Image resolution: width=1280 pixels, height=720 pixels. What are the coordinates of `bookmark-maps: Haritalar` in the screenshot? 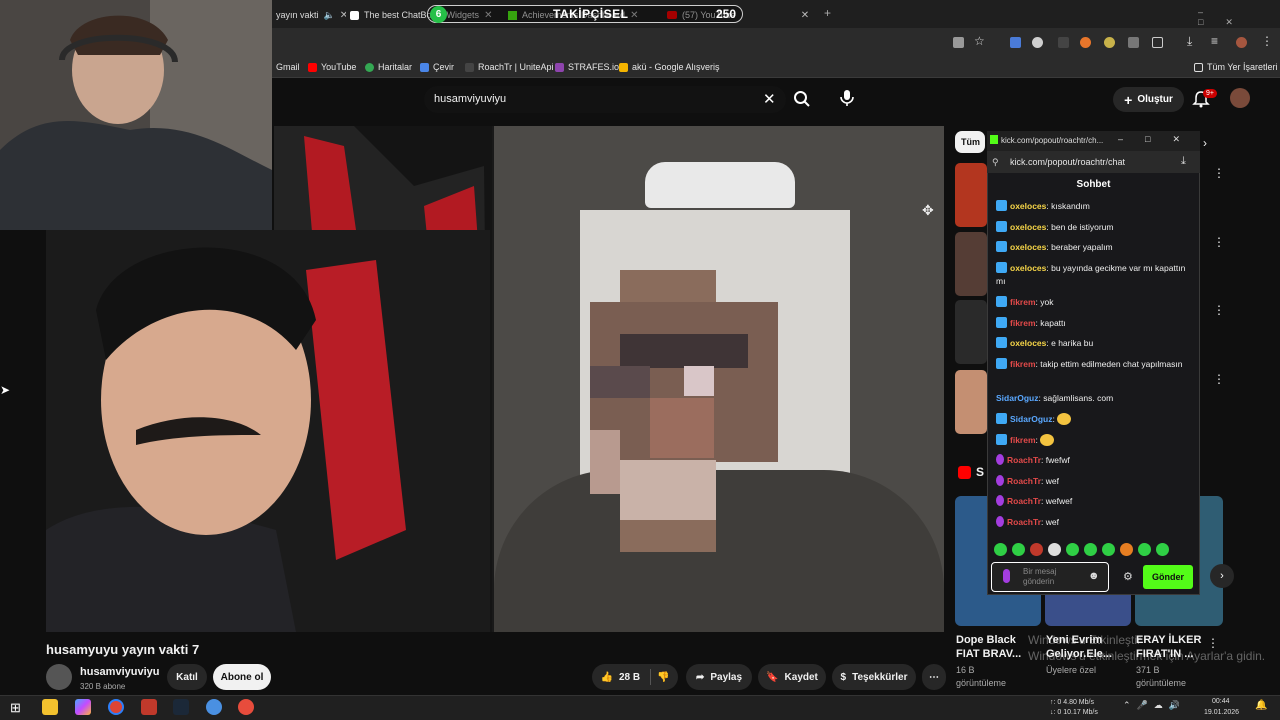 It's located at (388, 67).